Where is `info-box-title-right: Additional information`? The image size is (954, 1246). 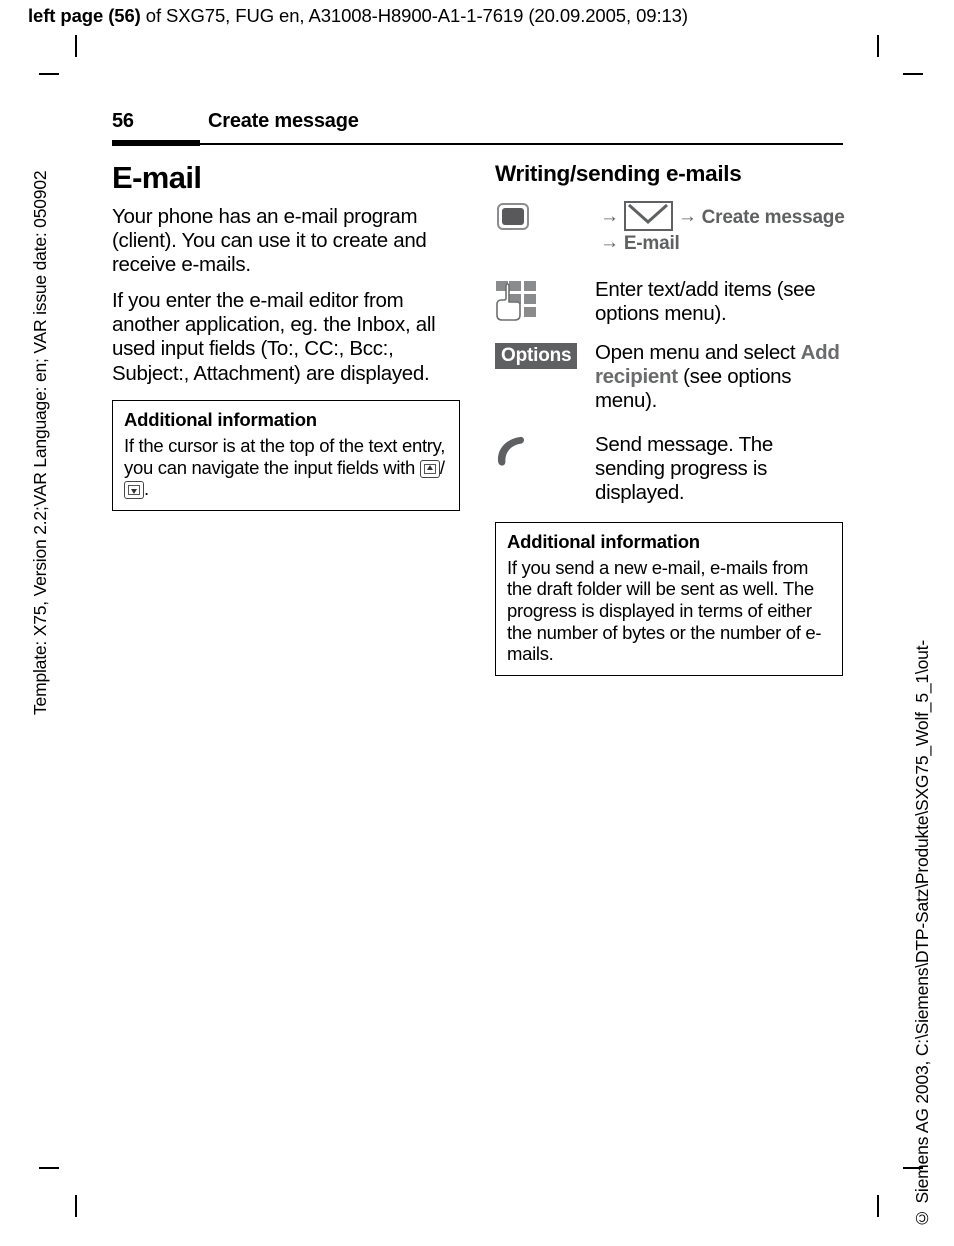 info-box-title-right: Additional information is located at coordinates (603, 541).